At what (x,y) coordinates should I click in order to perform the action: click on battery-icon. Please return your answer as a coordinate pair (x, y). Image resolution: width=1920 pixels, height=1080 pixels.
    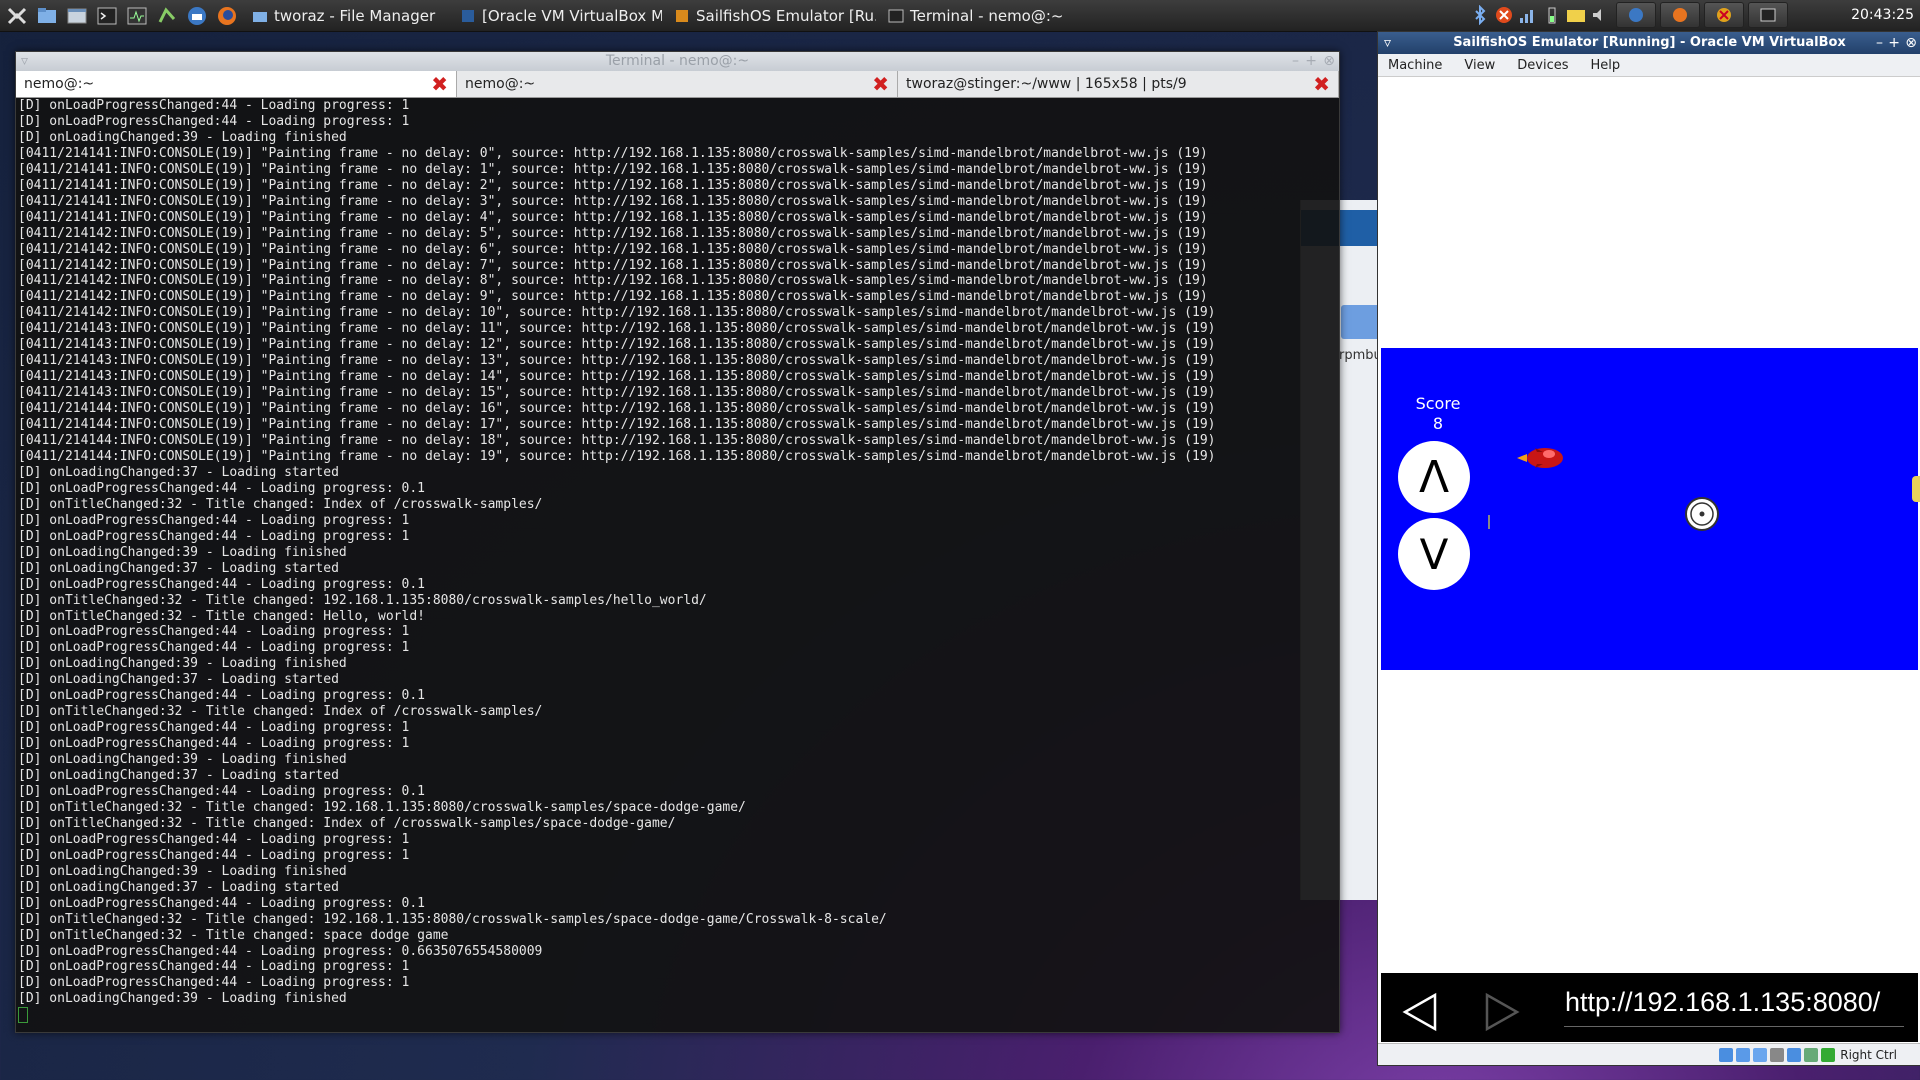
    Looking at the image, I should click on (1552, 15).